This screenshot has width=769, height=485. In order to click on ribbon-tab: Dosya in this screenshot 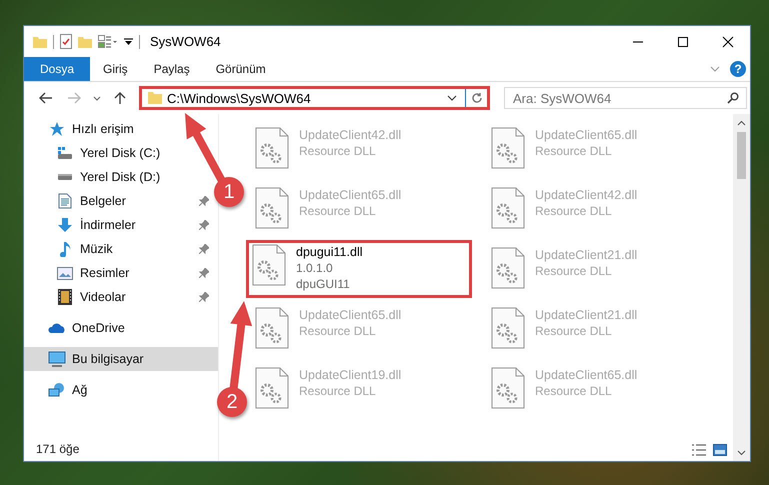, I will do `click(57, 69)`.